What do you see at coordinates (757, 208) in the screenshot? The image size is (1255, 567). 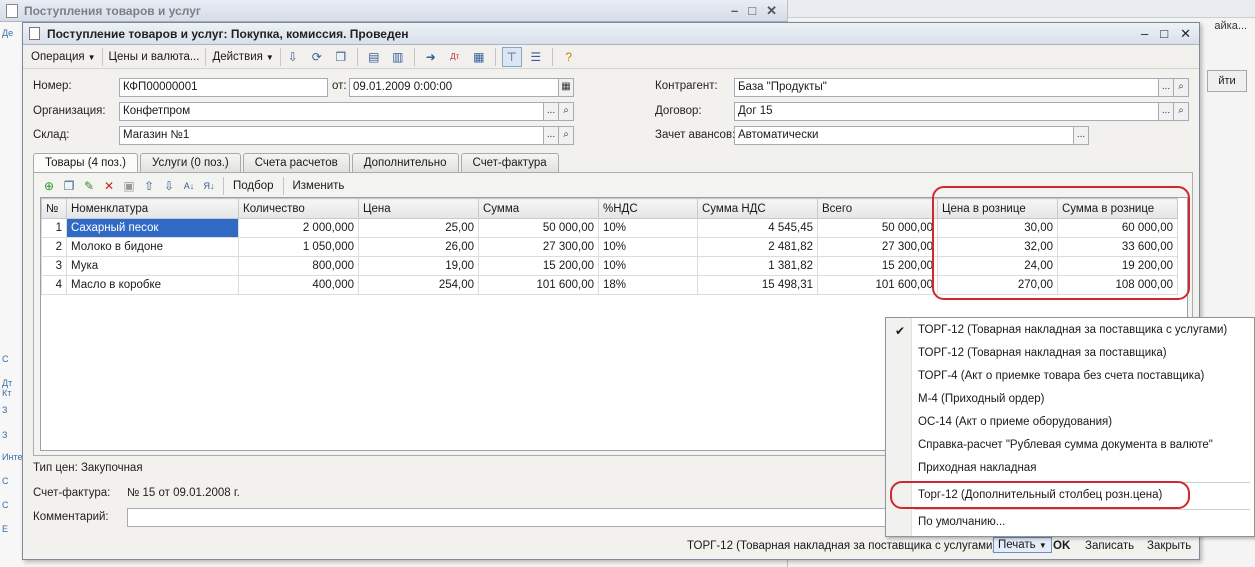 I see `column-header: Сумма НДС` at bounding box center [757, 208].